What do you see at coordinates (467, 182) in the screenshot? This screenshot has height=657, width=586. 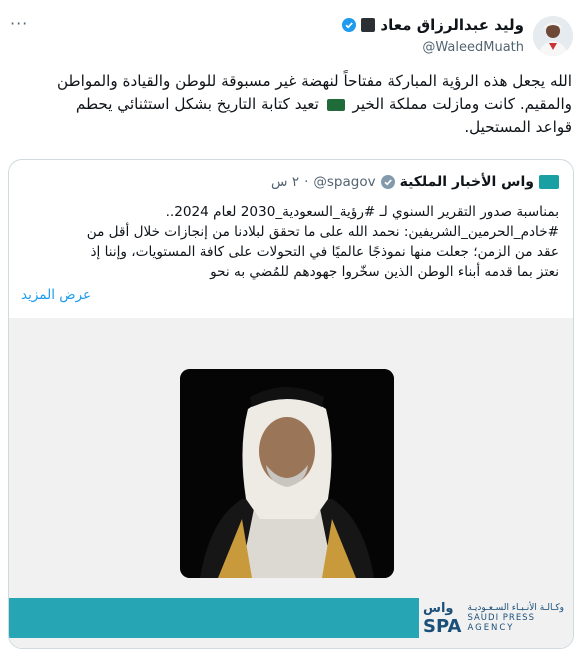 I see `quote-author-name: واس الأخبار الملكية` at bounding box center [467, 182].